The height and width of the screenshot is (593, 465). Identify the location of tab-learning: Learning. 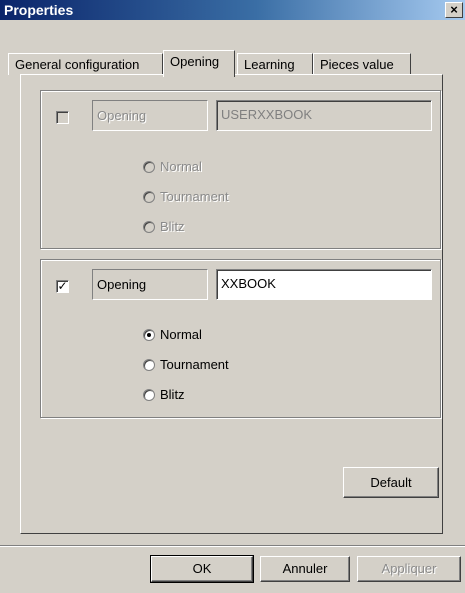
(275, 64).